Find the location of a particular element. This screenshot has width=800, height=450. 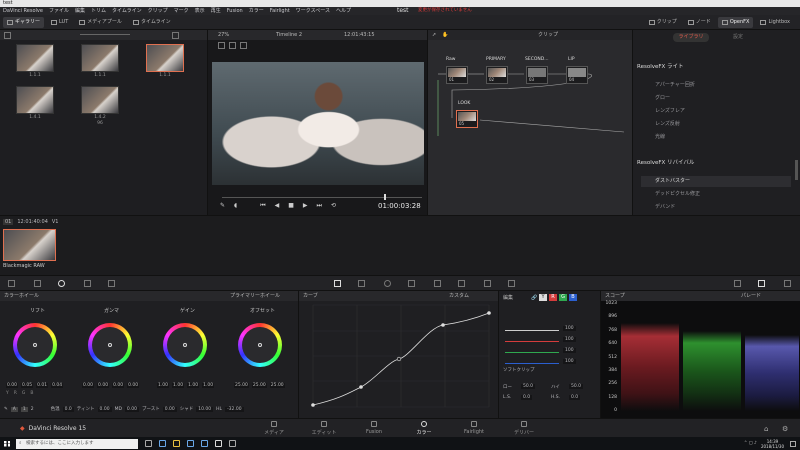

page-color: カラー is located at coordinates (424, 430).